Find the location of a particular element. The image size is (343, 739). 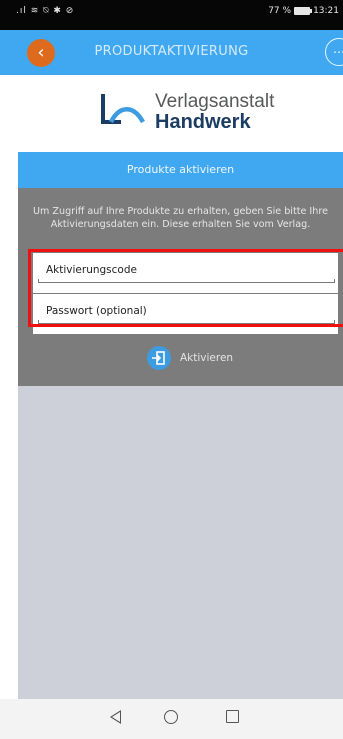

more-icon: ⋯ is located at coordinates (338, 52).